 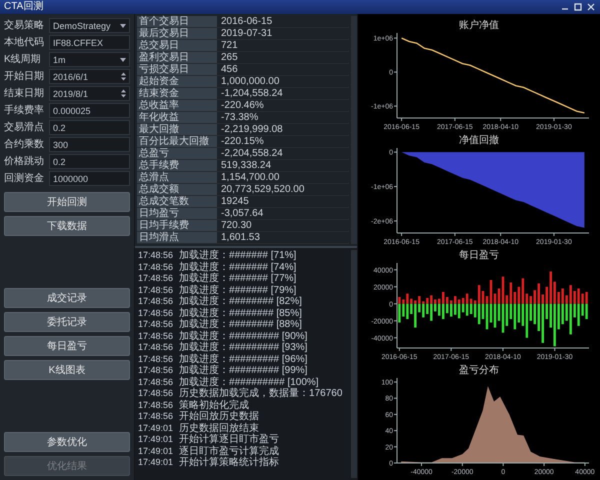 I want to click on row-header: 总成交笔数, so click(x=177, y=201).